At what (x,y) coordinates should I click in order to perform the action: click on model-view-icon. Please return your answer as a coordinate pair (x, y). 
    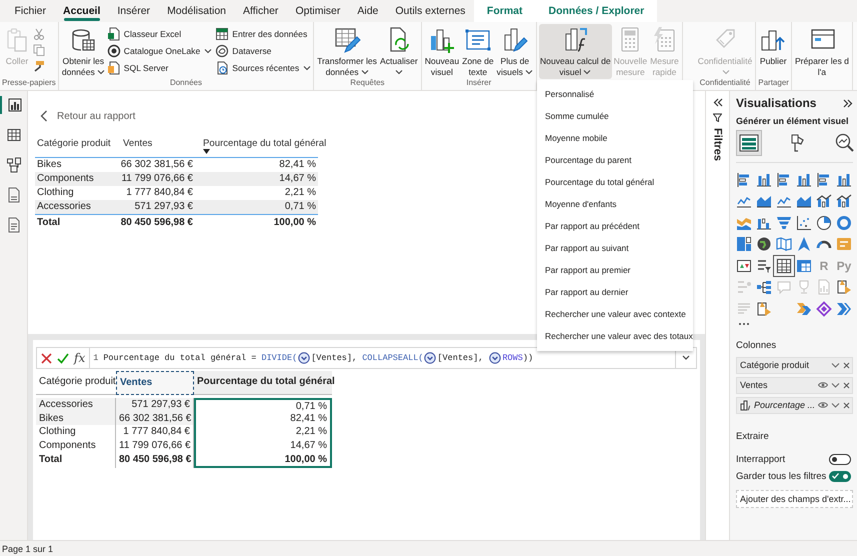
    Looking at the image, I should click on (14, 165).